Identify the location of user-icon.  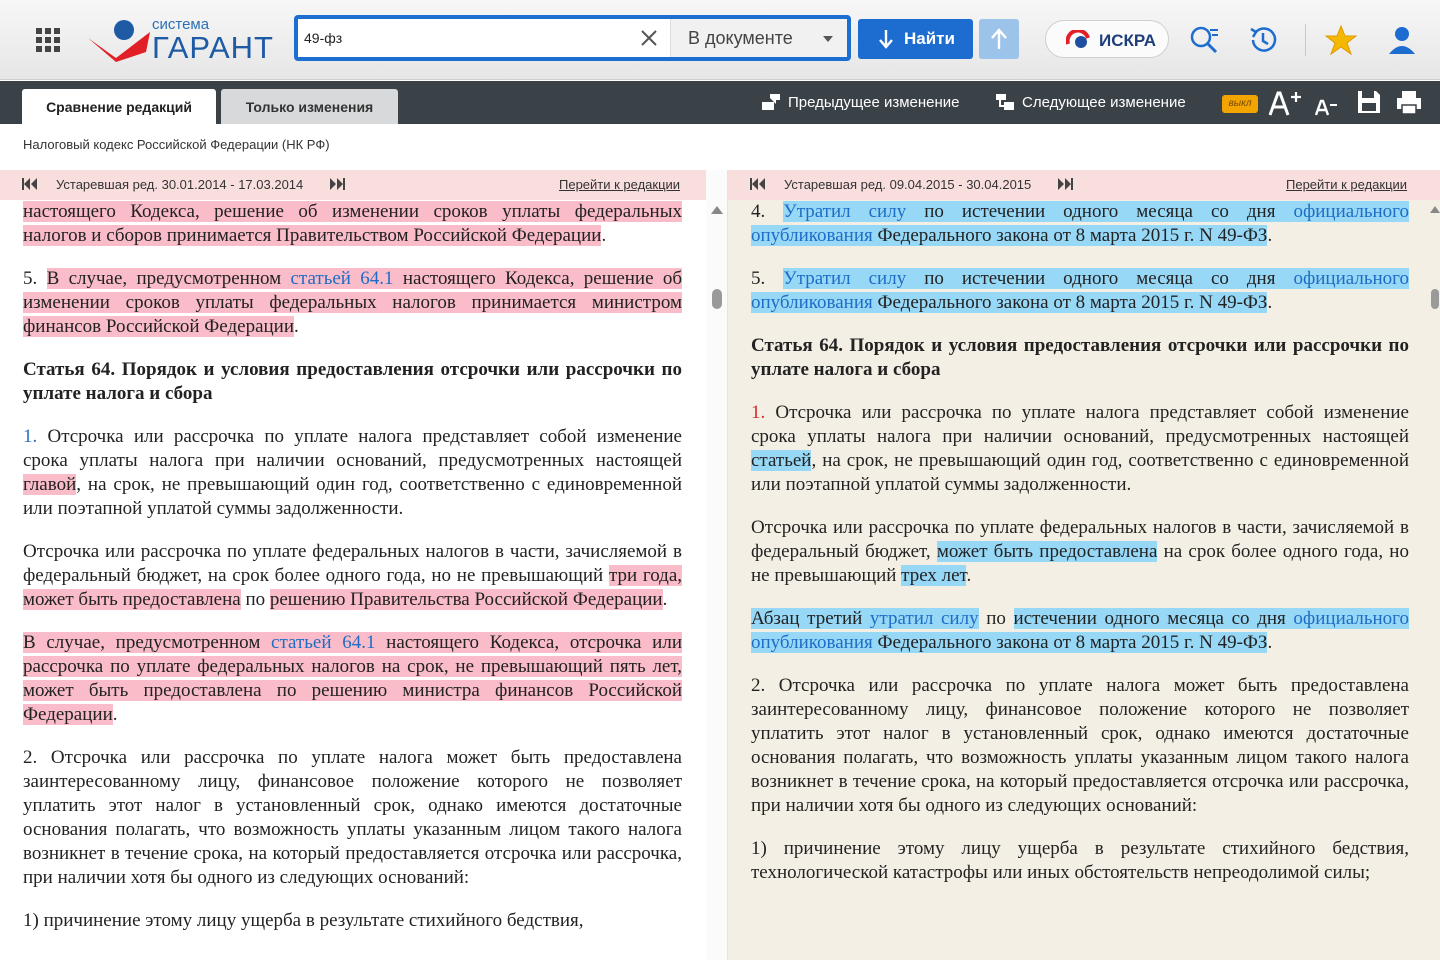
(1402, 40).